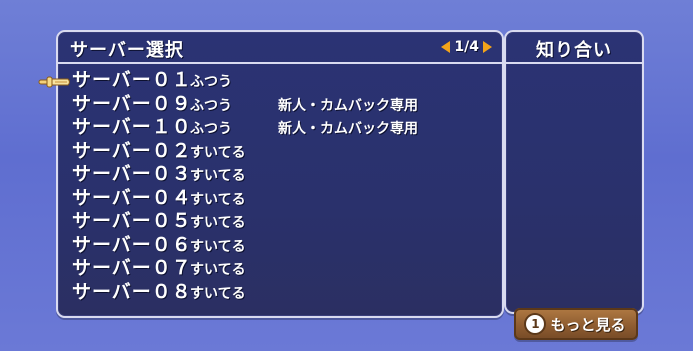  What do you see at coordinates (132, 291) in the screenshot?
I see `server-name: サーバー０８` at bounding box center [132, 291].